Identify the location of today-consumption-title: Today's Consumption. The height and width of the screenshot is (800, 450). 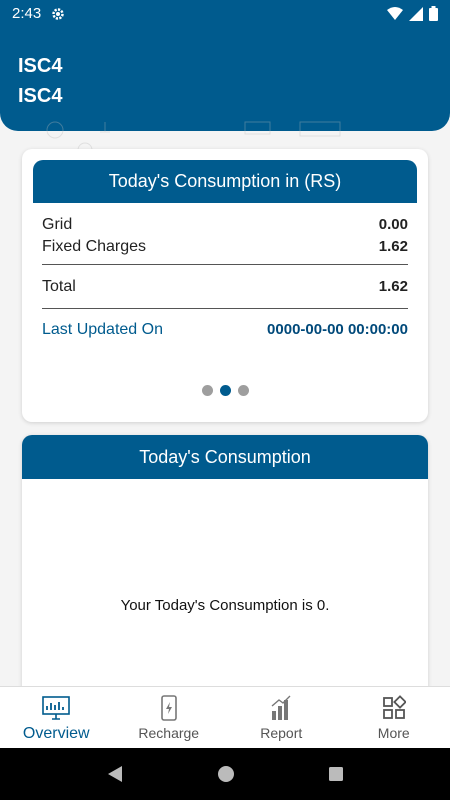
(225, 457).